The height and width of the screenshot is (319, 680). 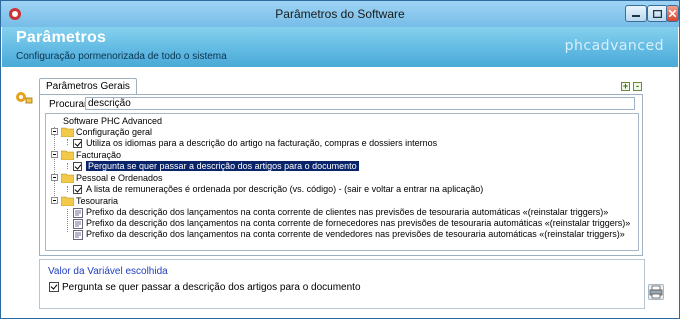 I want to click on print-button, so click(x=656, y=292).